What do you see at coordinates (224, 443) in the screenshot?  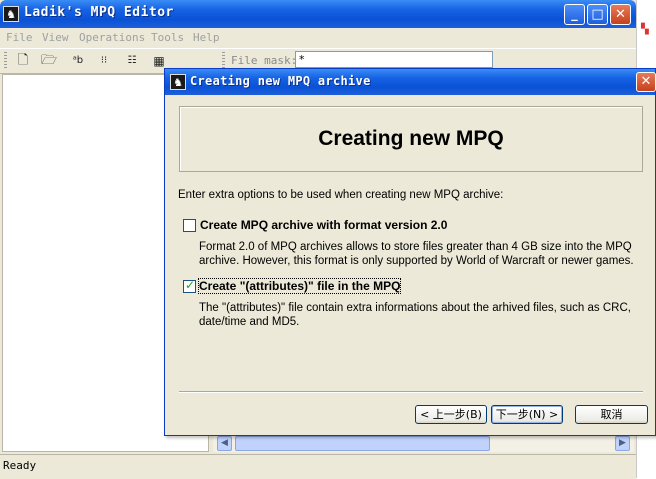 I see `scroll-left-icon: ◀` at bounding box center [224, 443].